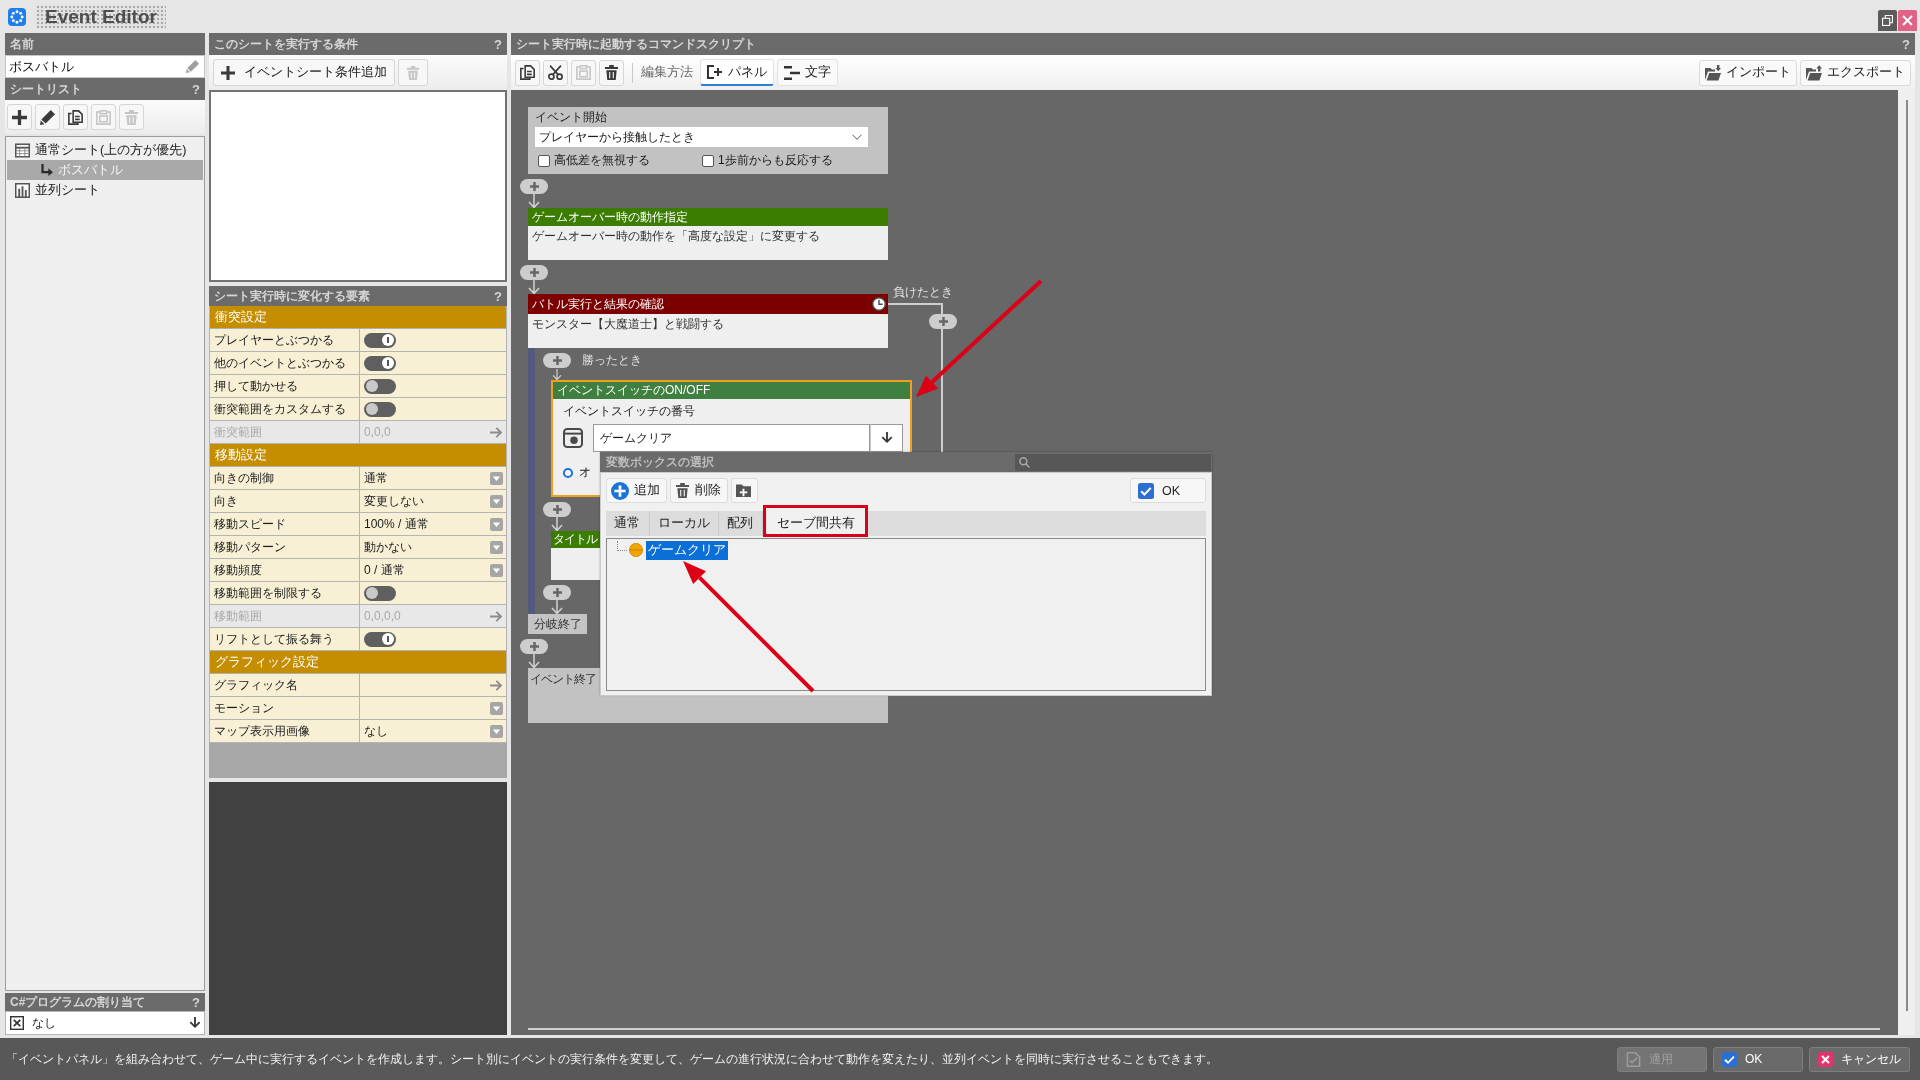 Image resolution: width=1920 pixels, height=1080 pixels. What do you see at coordinates (1748, 72) in the screenshot?
I see `import-button: インポート` at bounding box center [1748, 72].